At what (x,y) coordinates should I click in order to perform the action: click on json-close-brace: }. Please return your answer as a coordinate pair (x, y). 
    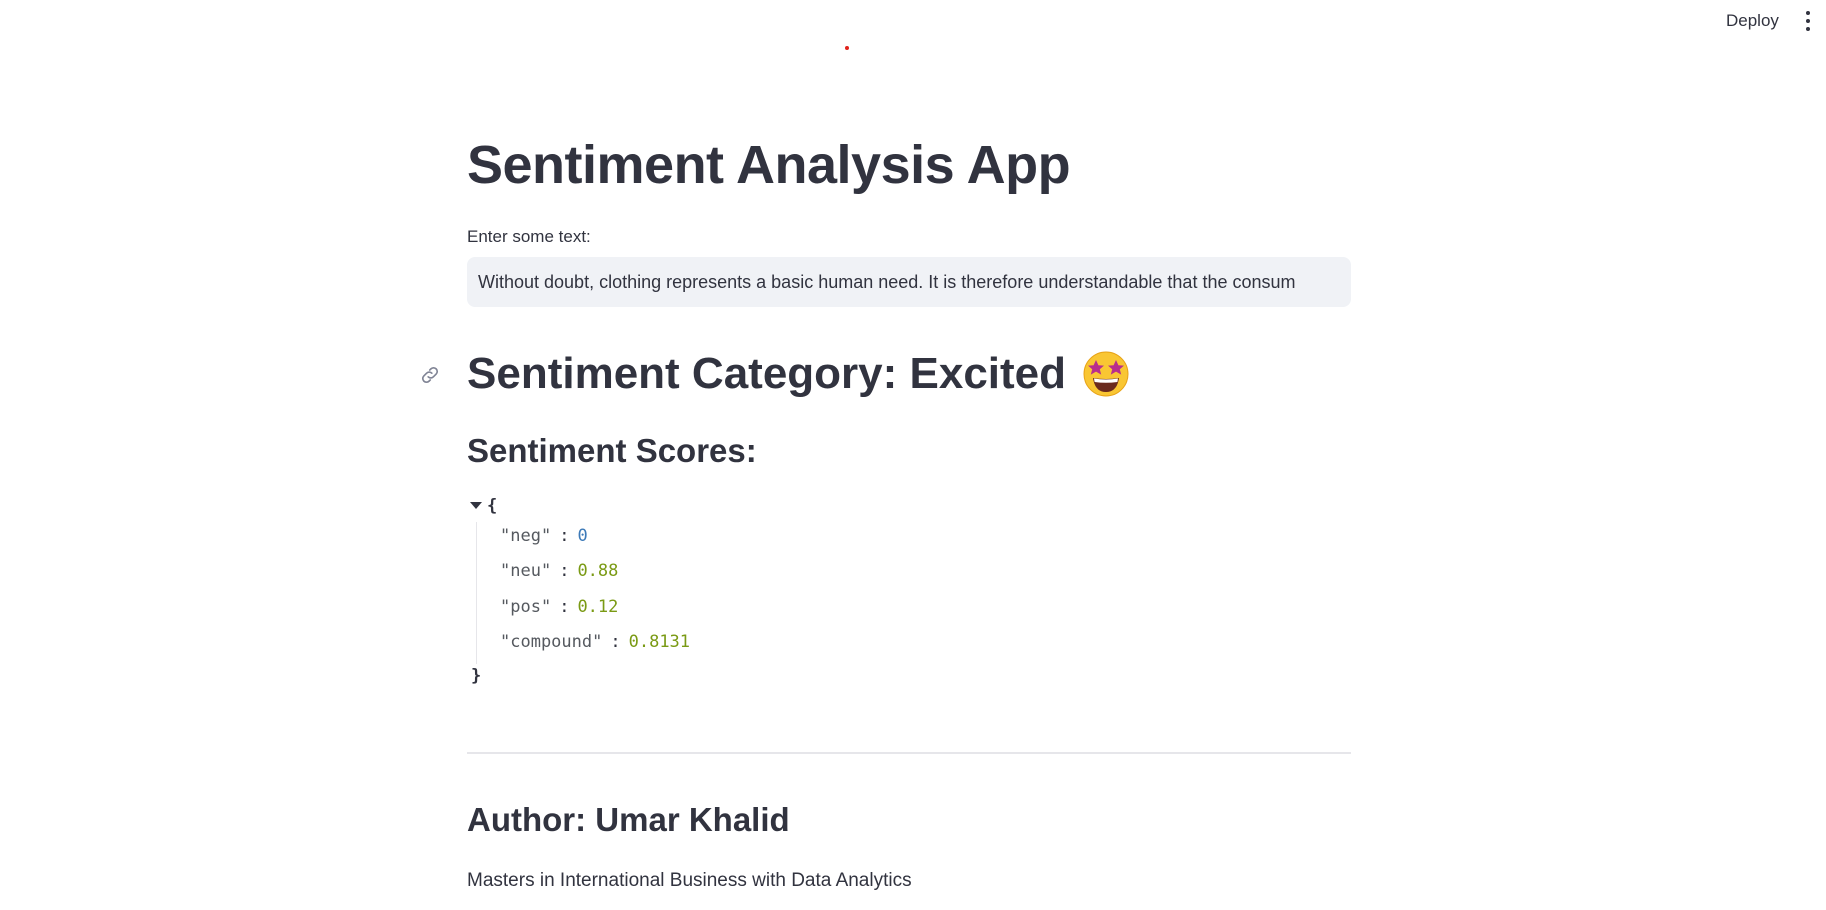
    Looking at the image, I should click on (476, 676).